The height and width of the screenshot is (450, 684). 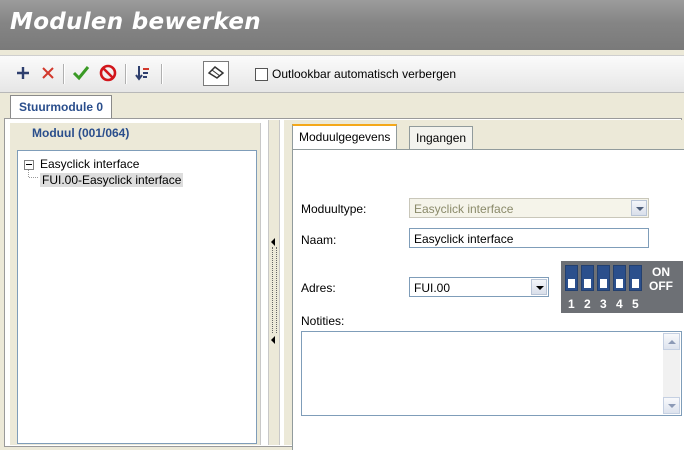 I want to click on tab-moduulgegevens: Moduulgegevens, so click(x=345, y=137).